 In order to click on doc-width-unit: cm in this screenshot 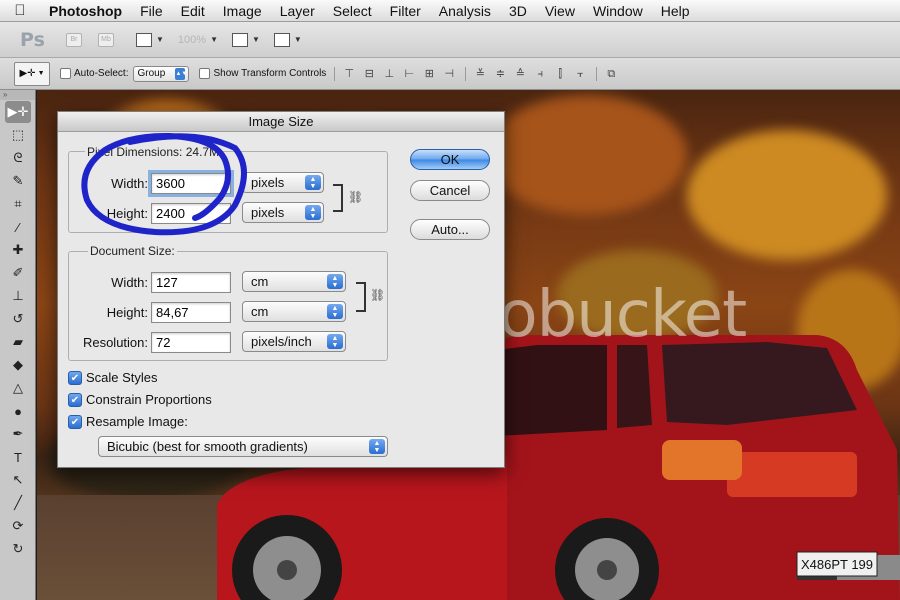, I will do `click(260, 281)`.